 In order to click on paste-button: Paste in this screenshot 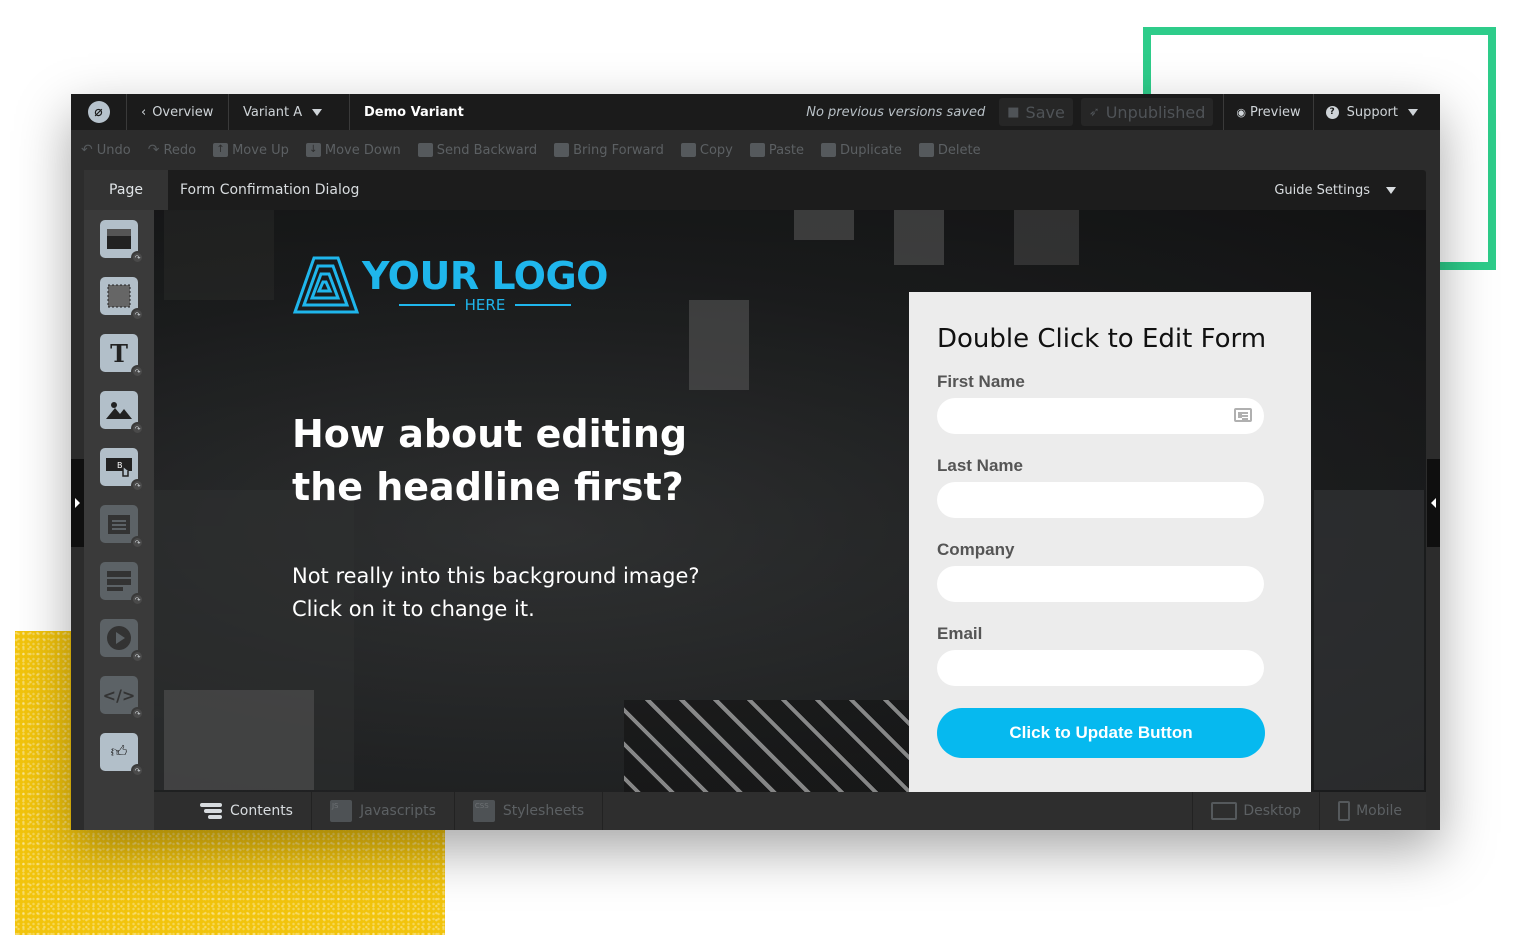, I will do `click(776, 150)`.